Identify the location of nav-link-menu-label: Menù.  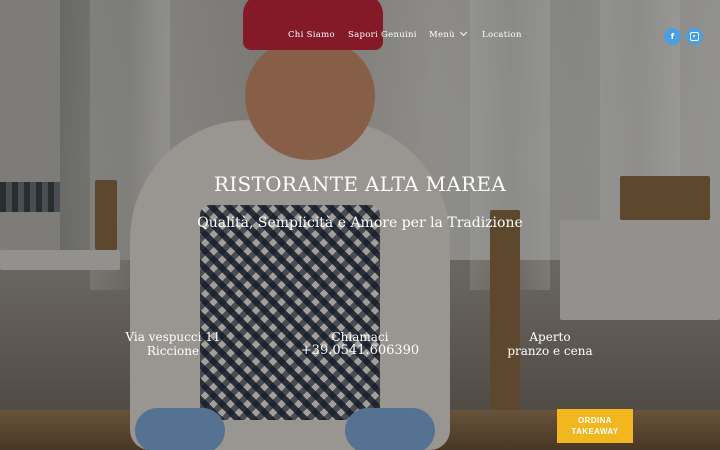
(442, 35).